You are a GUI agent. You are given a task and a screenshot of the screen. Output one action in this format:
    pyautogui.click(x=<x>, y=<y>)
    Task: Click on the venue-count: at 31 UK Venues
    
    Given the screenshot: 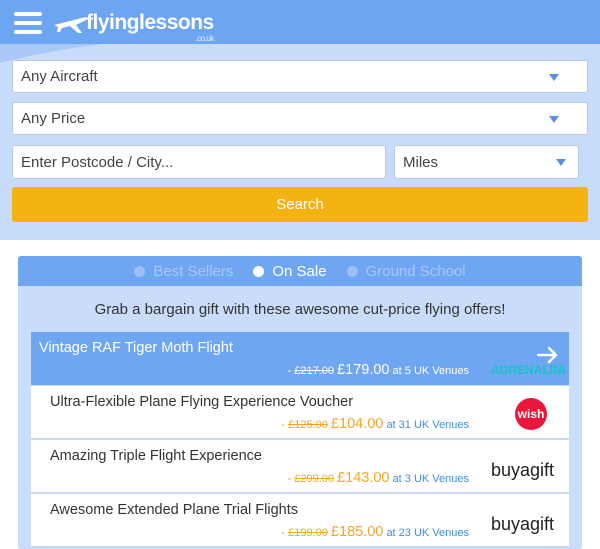 What is the action you would take?
    pyautogui.click(x=427, y=425)
    